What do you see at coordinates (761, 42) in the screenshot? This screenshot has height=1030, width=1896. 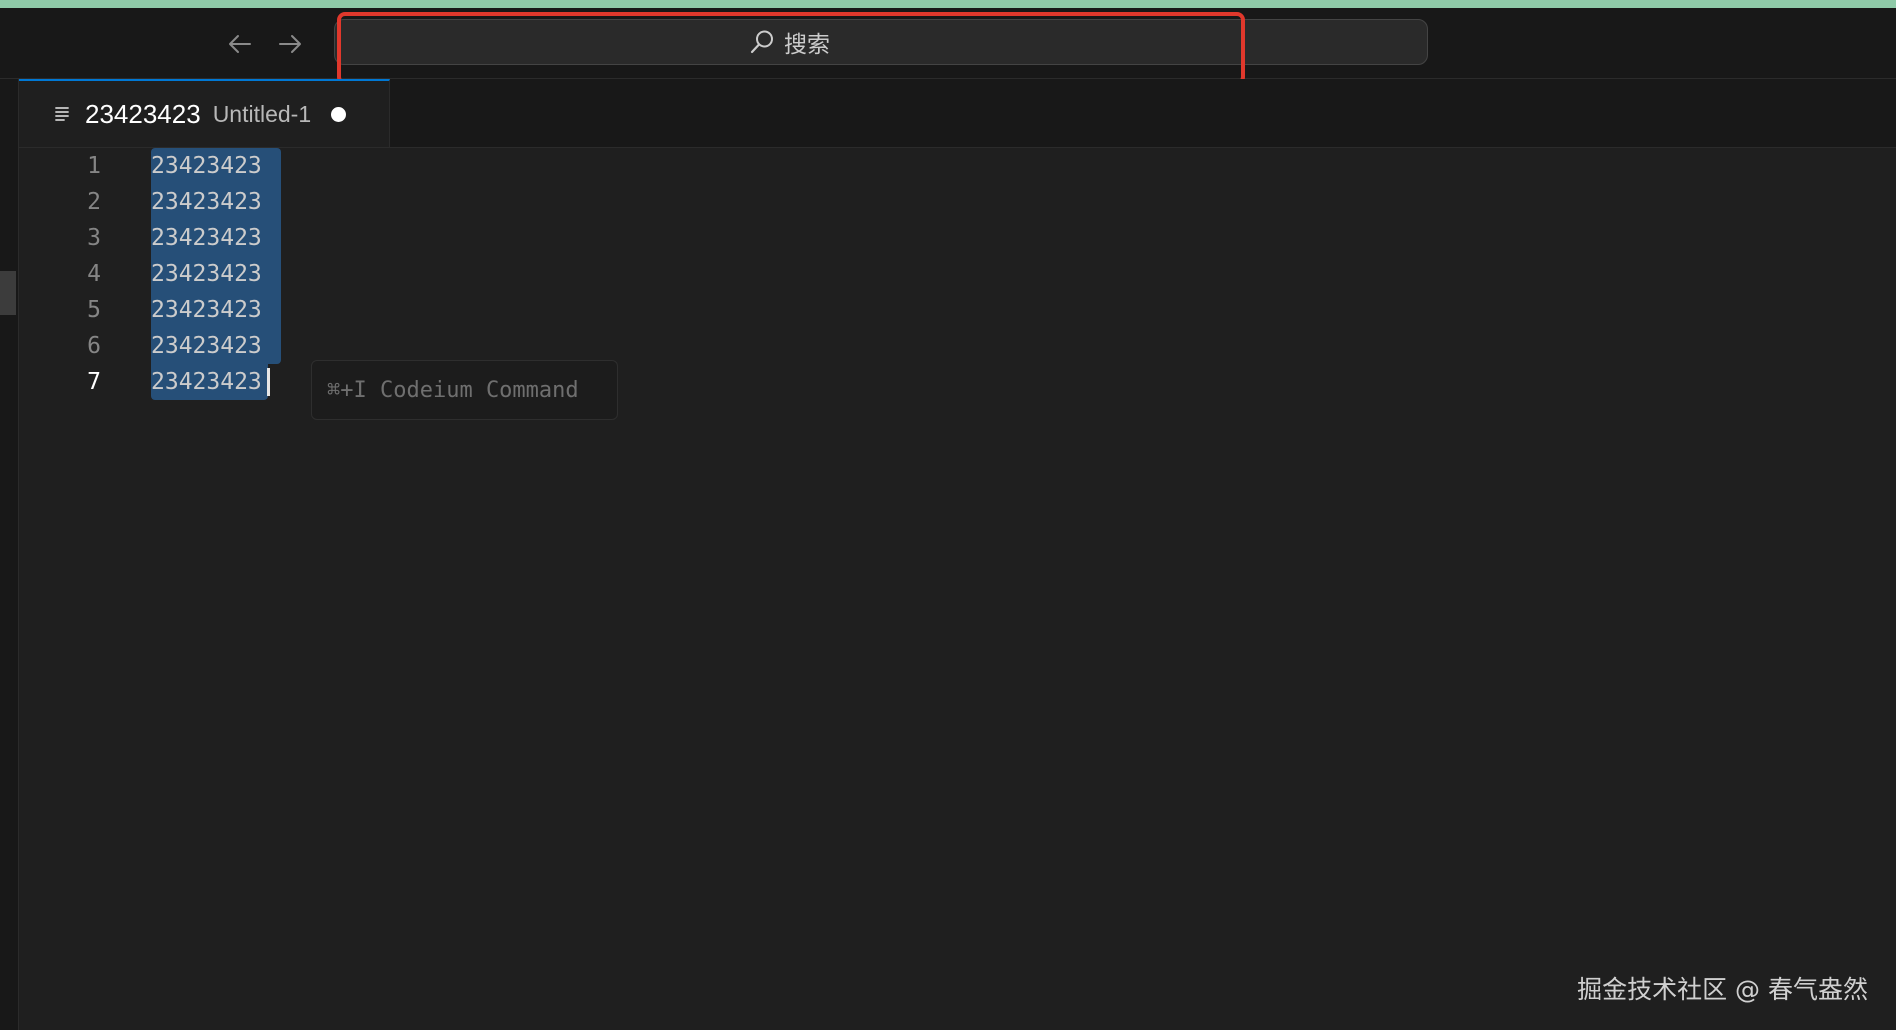 I see `search-icon` at bounding box center [761, 42].